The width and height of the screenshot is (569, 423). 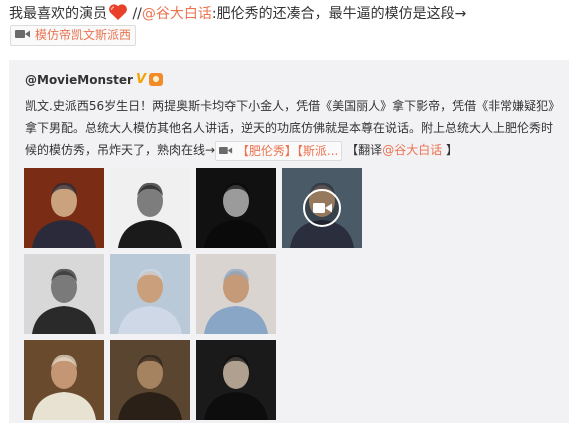 I want to click on portrait-suit-red-bg-photo, so click(x=64, y=208).